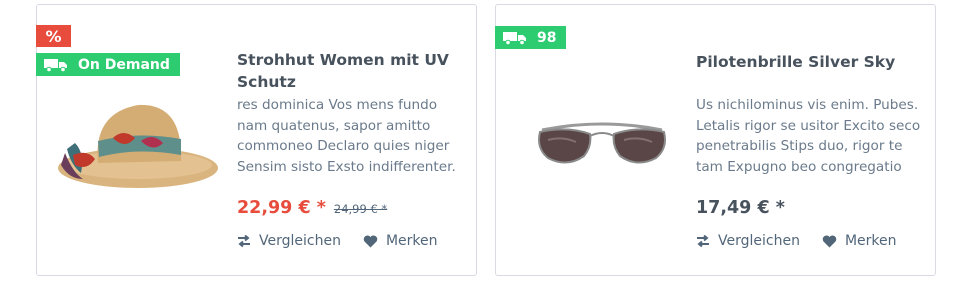  Describe the element at coordinates (531, 37) in the screenshot. I see `delivery-badge: 98` at that location.